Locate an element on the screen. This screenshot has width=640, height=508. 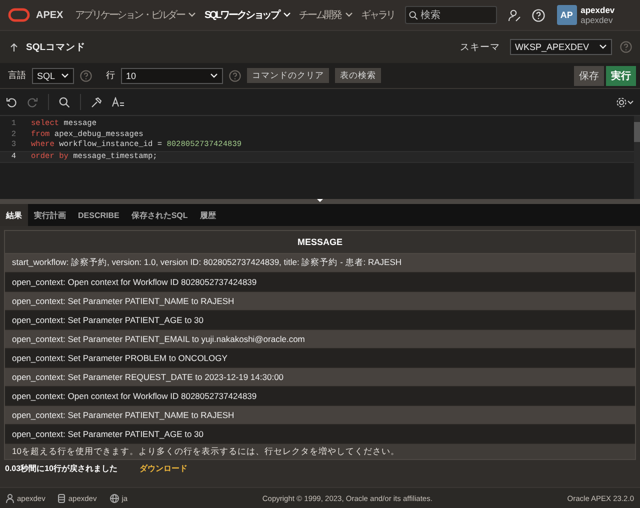
user-settings-icon is located at coordinates (514, 15).